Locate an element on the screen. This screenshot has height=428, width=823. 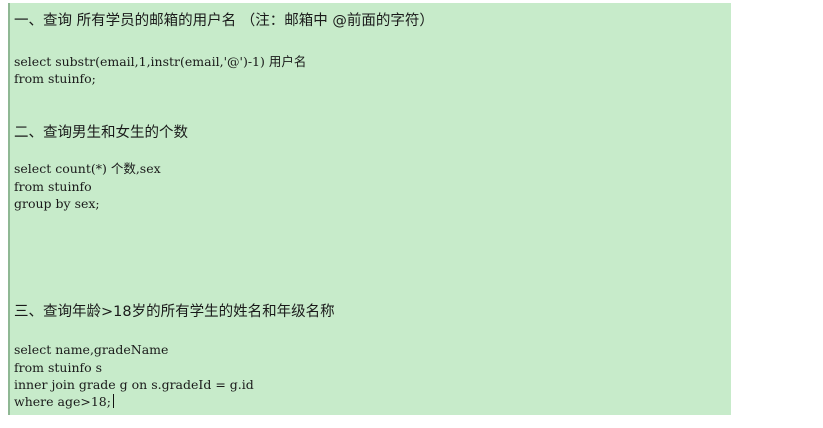
section-3-code-line-4-text: where age>18; is located at coordinates (62, 401).